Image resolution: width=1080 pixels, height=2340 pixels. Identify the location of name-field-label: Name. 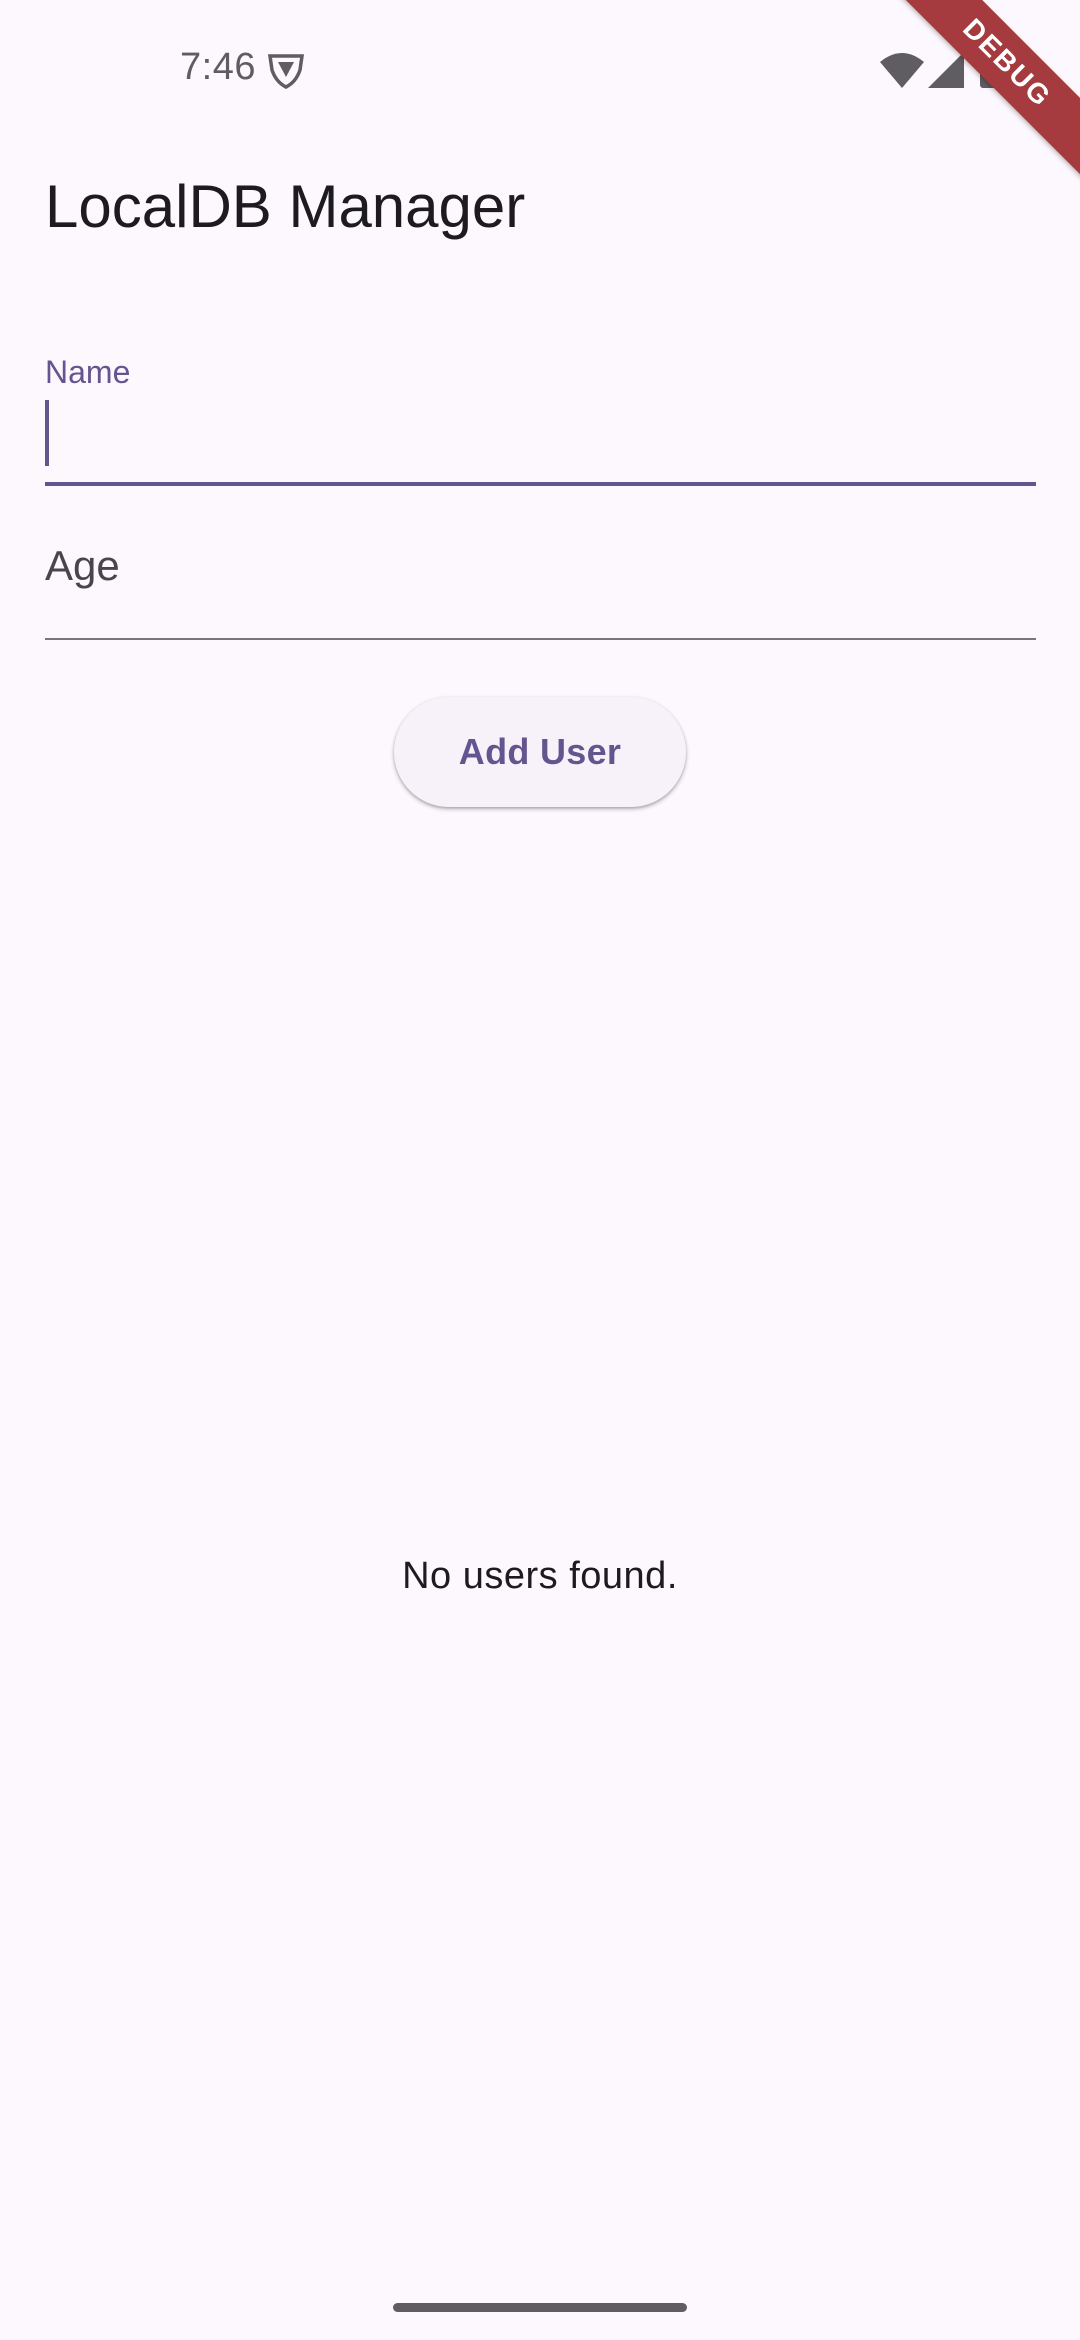
(88, 372).